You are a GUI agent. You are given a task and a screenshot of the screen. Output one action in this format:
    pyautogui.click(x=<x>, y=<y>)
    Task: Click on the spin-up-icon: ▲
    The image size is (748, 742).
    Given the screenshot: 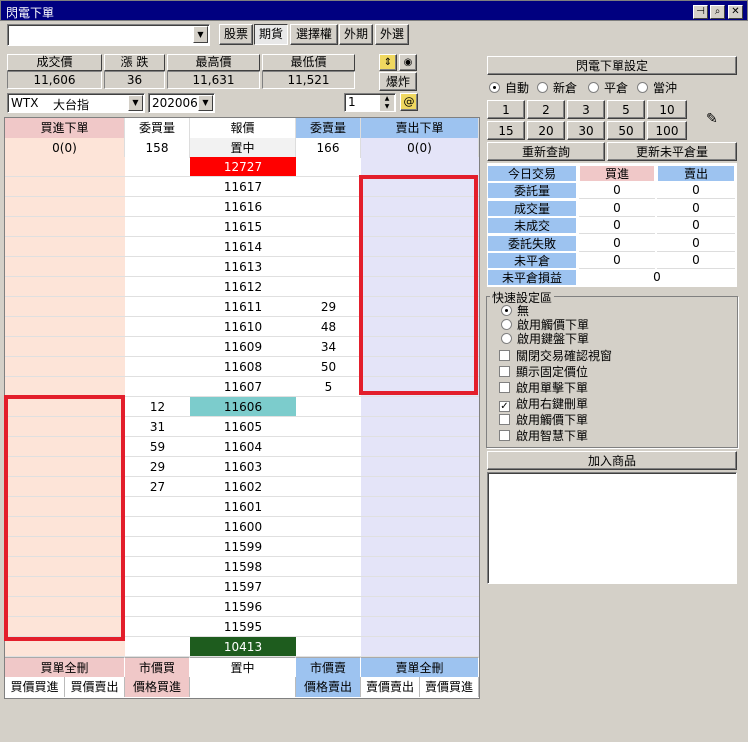 What is the action you would take?
    pyautogui.click(x=387, y=99)
    